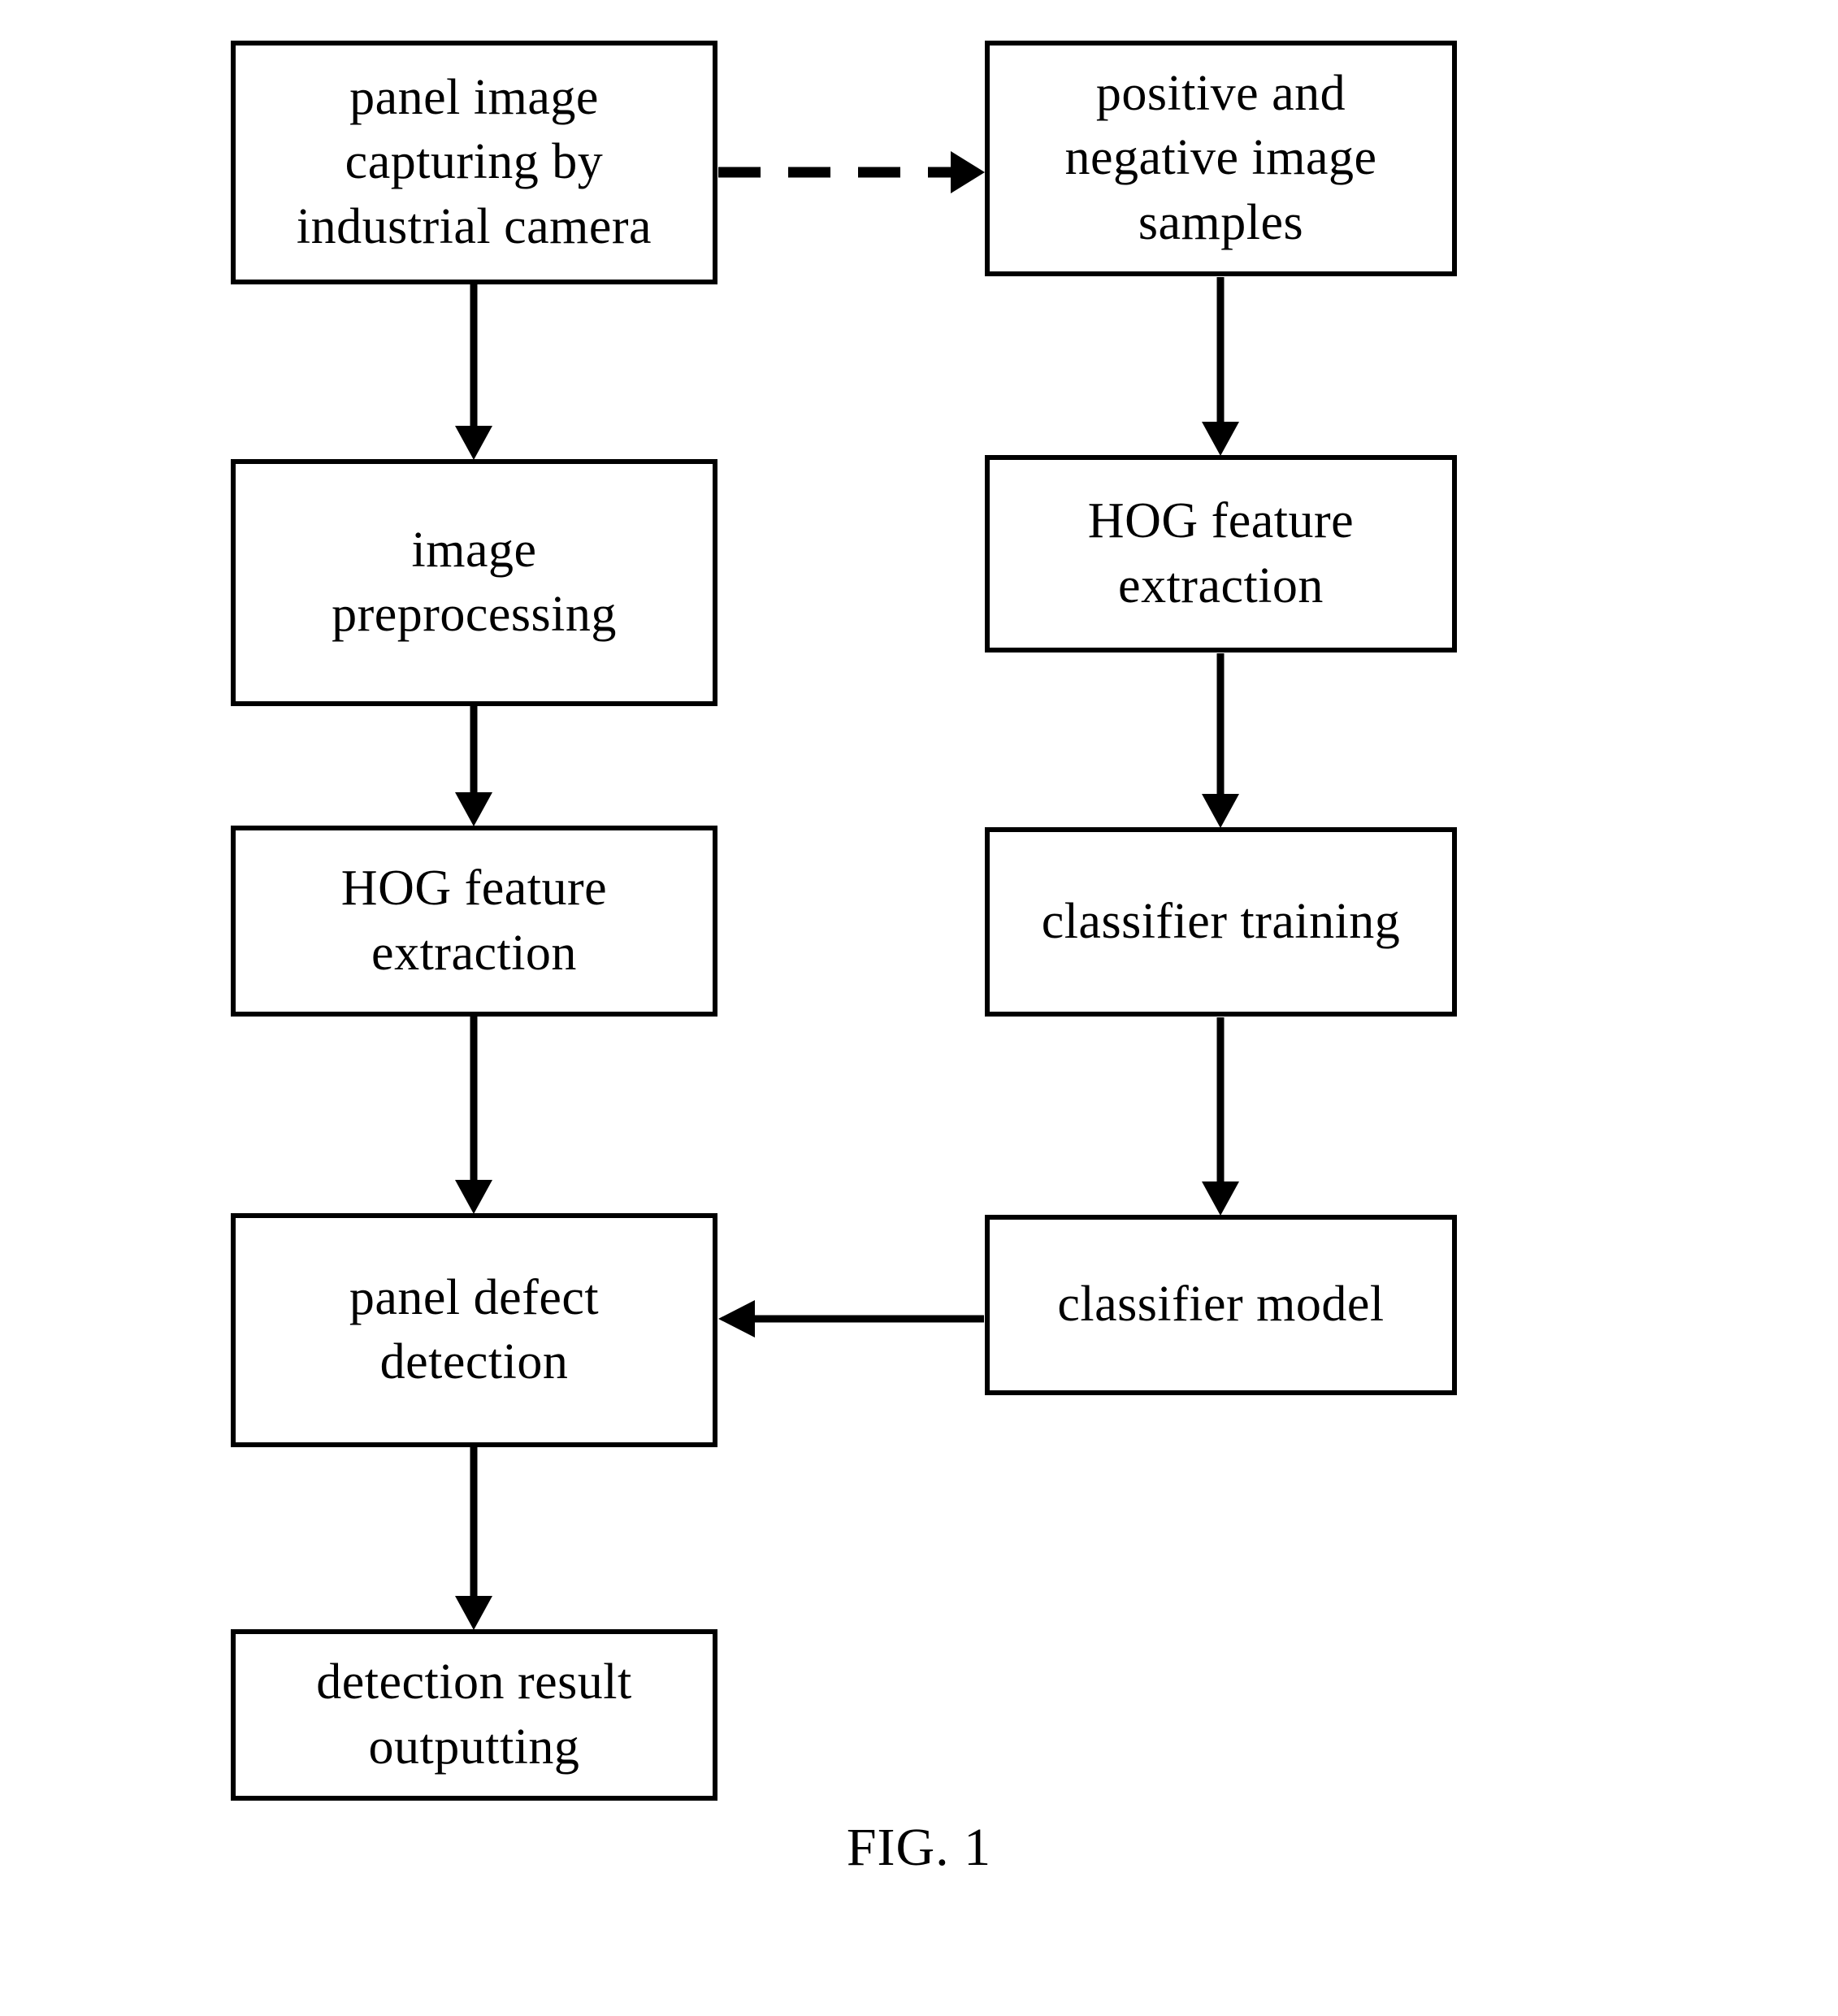 This screenshot has height=2016, width=1838. I want to click on node-detection-result-outputting: detection result outputting, so click(474, 1715).